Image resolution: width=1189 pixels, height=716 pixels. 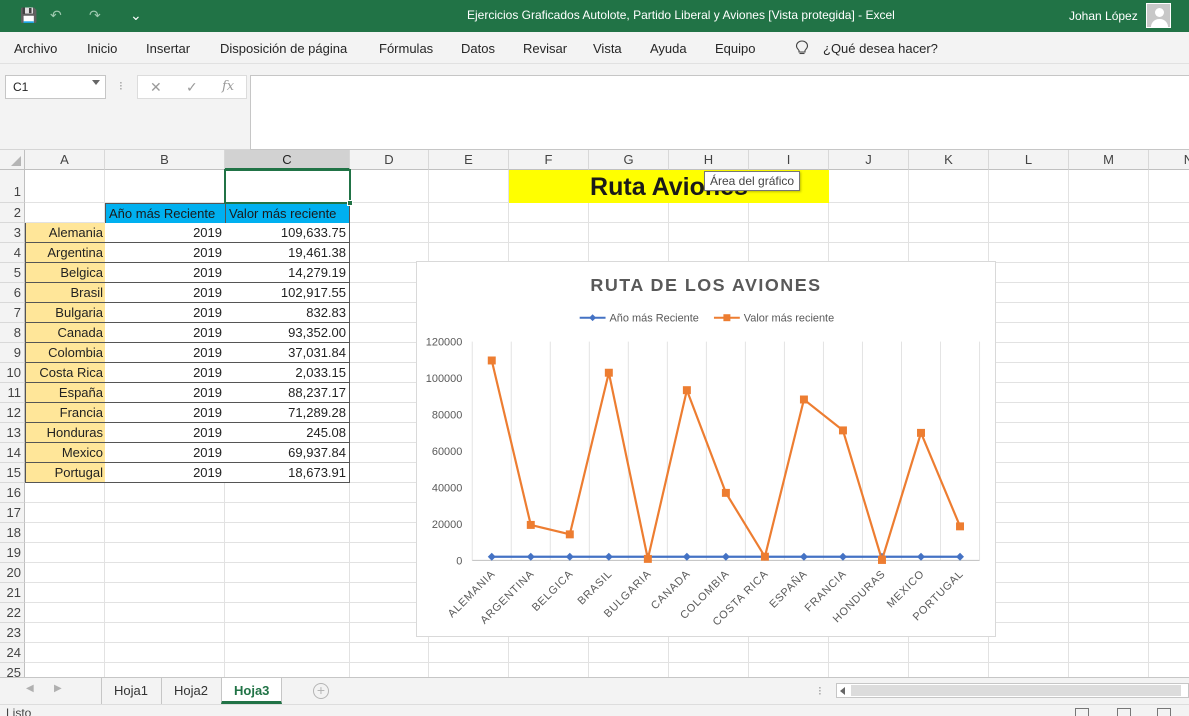 What do you see at coordinates (65, 473) in the screenshot?
I see `country-cell: Portugal` at bounding box center [65, 473].